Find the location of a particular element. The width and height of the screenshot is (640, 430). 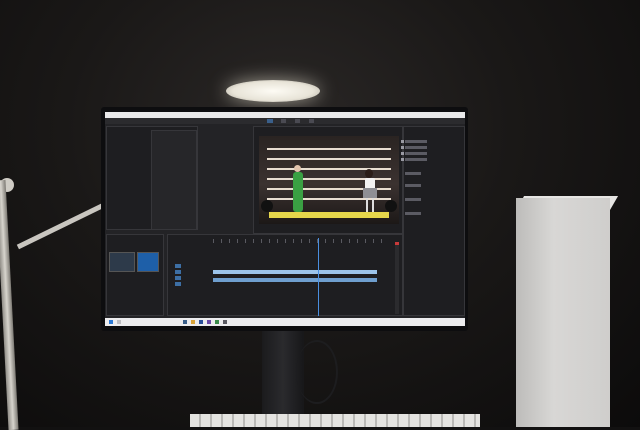

white-box is located at coordinates (563, 312).